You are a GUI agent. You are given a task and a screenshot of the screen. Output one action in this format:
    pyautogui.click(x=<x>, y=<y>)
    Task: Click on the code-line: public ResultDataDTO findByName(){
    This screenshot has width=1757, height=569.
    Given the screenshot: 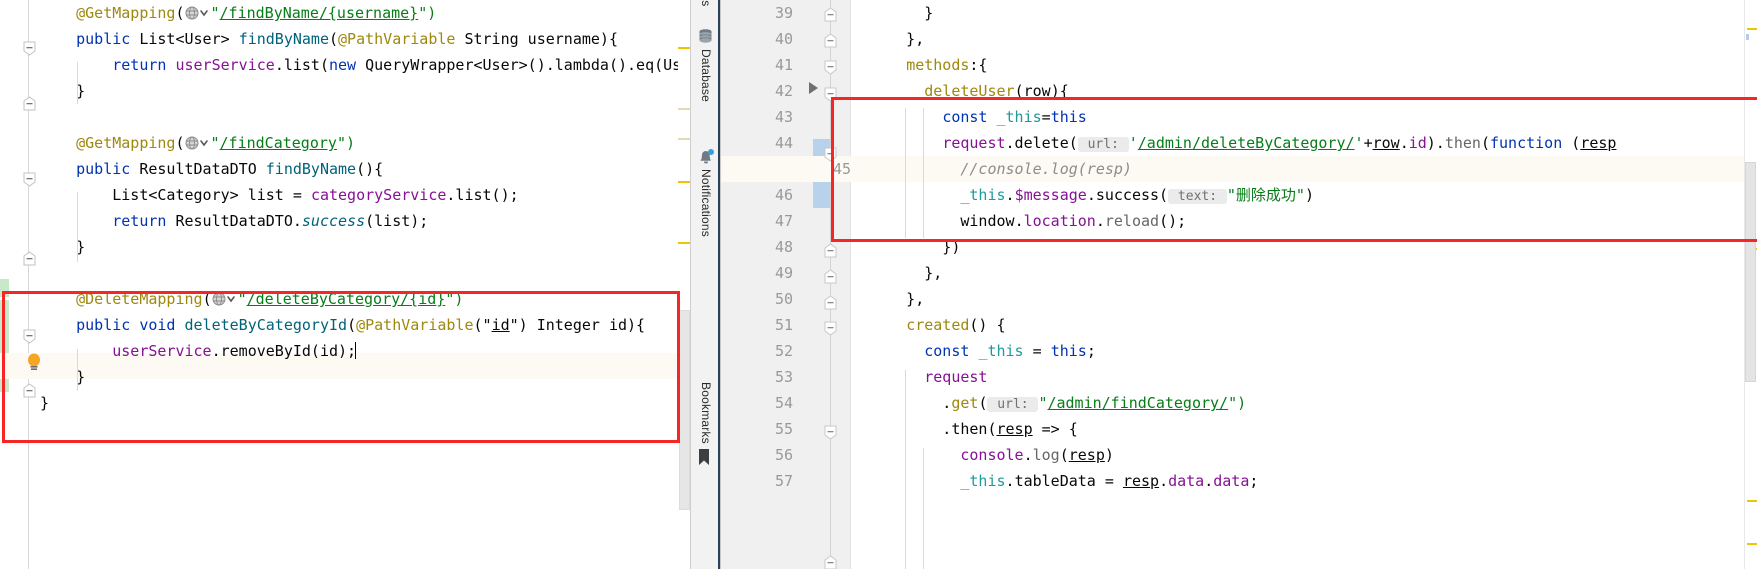 What is the action you would take?
    pyautogui.click(x=365, y=169)
    